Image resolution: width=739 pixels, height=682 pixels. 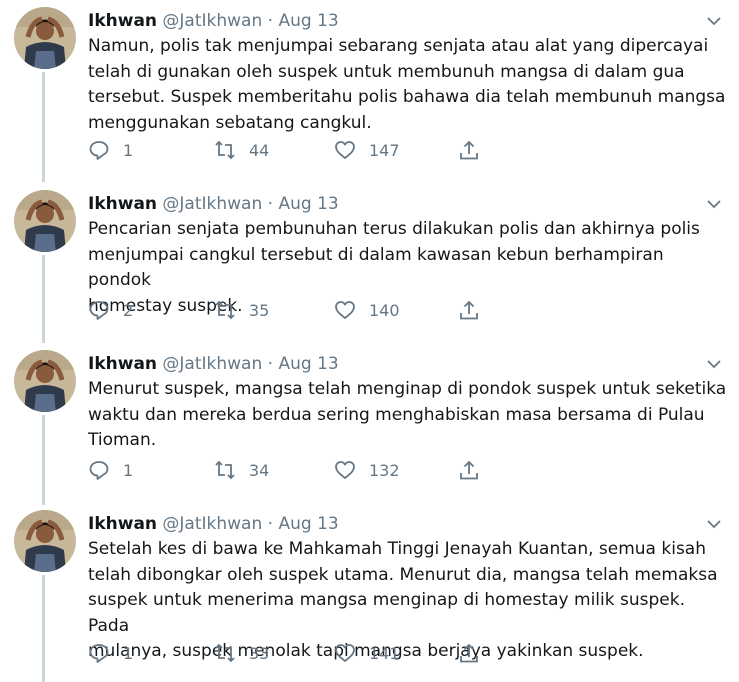 I want to click on retweet-button: 34, so click(x=241, y=470).